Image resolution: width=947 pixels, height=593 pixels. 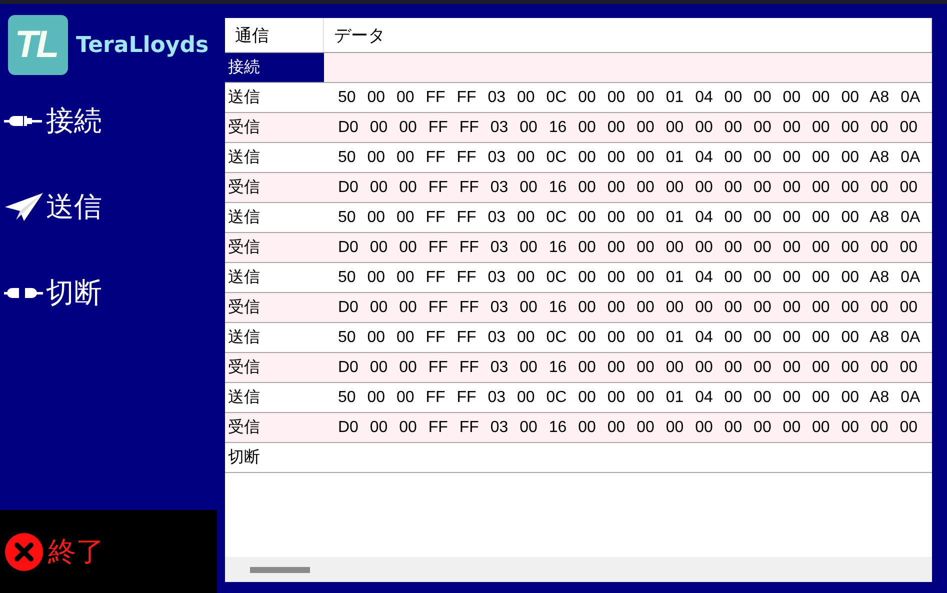 What do you see at coordinates (274, 67) in the screenshot?
I see `table-cell: 接続` at bounding box center [274, 67].